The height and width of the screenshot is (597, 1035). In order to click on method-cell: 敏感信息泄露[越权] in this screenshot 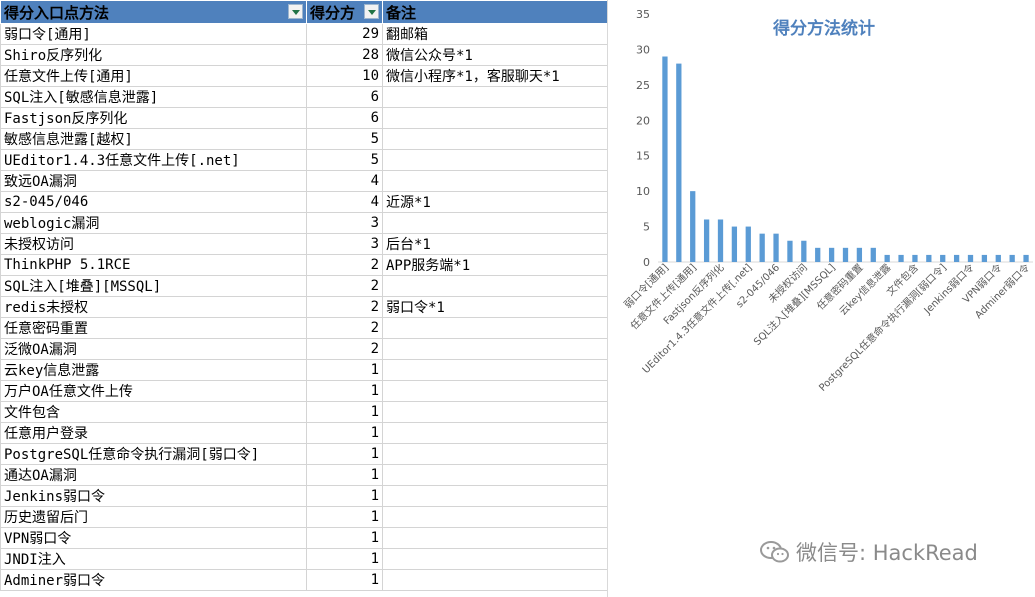, I will do `click(153, 139)`.